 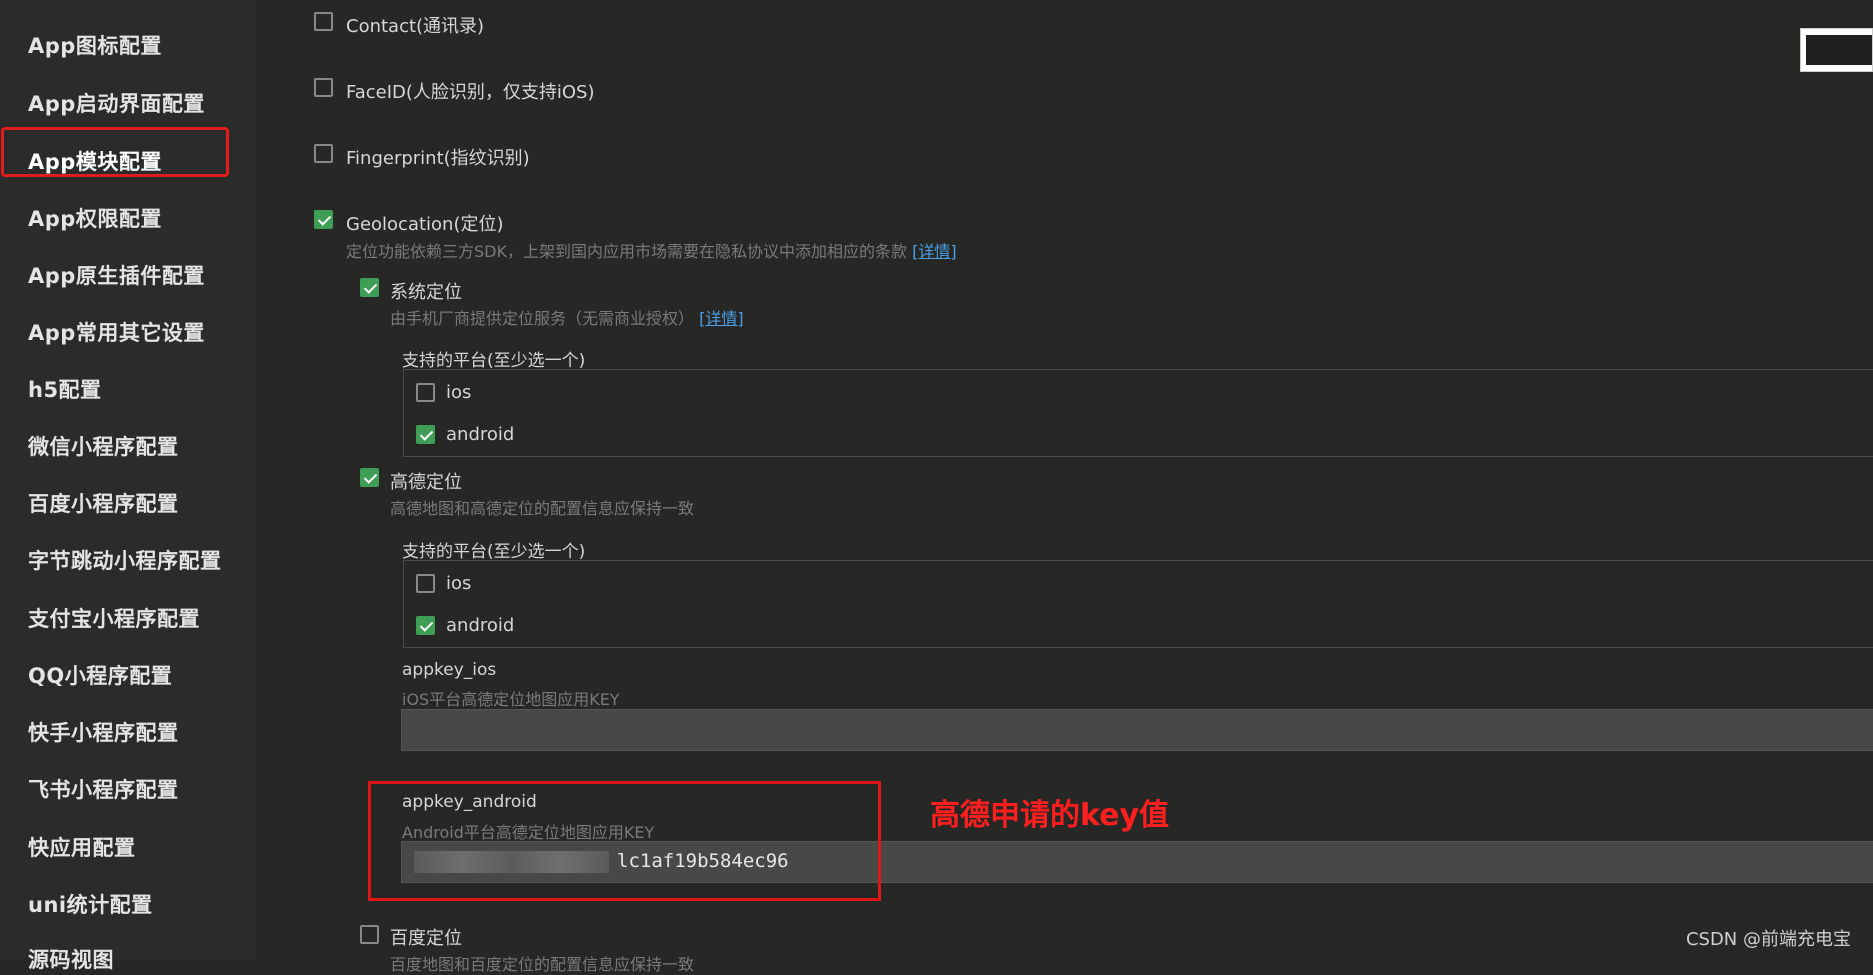 I want to click on appkey-ios-input, so click(x=1137, y=730).